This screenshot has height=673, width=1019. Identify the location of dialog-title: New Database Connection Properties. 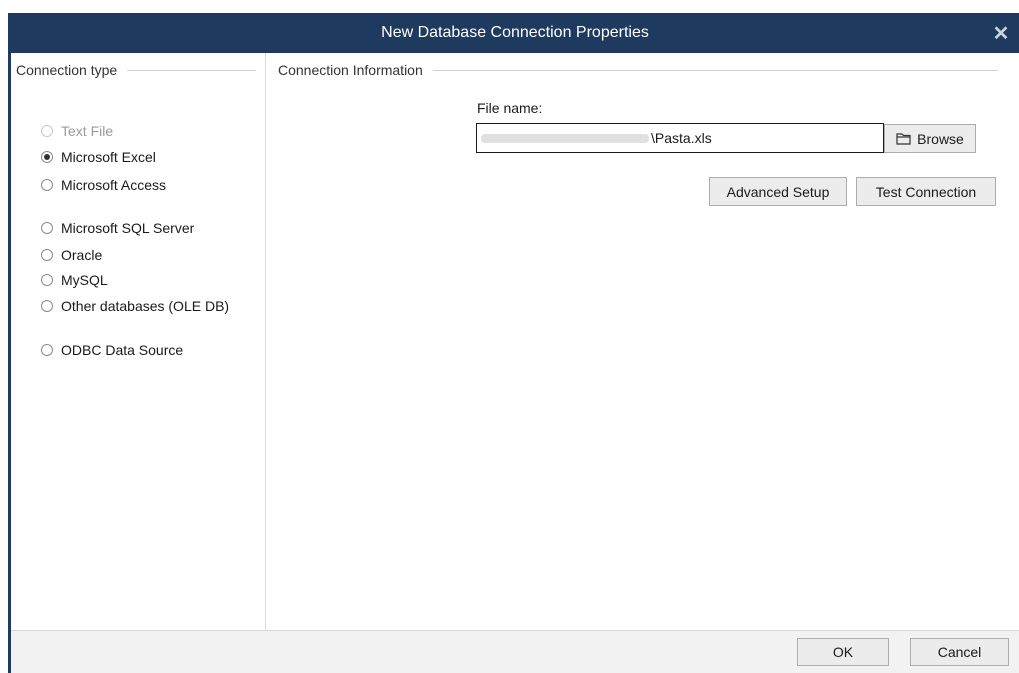
(515, 32).